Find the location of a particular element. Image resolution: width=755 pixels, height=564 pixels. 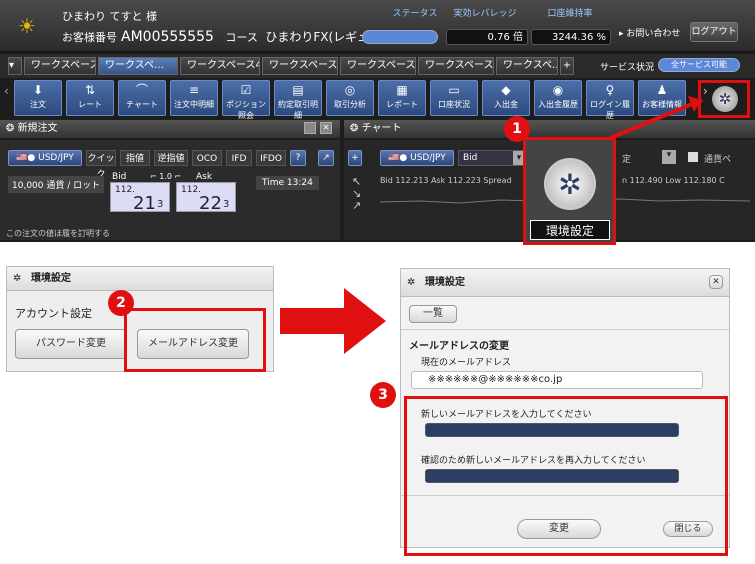

order-type-4: IFD is located at coordinates (239, 158).